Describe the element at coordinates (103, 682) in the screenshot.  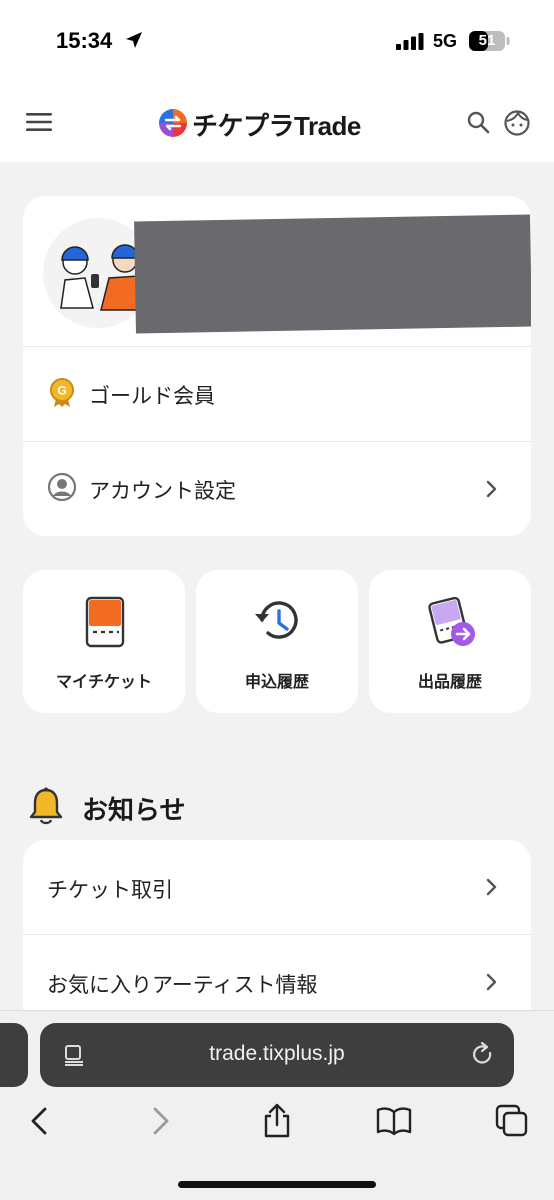
I see `my-ticket-label: マイチケット` at that location.